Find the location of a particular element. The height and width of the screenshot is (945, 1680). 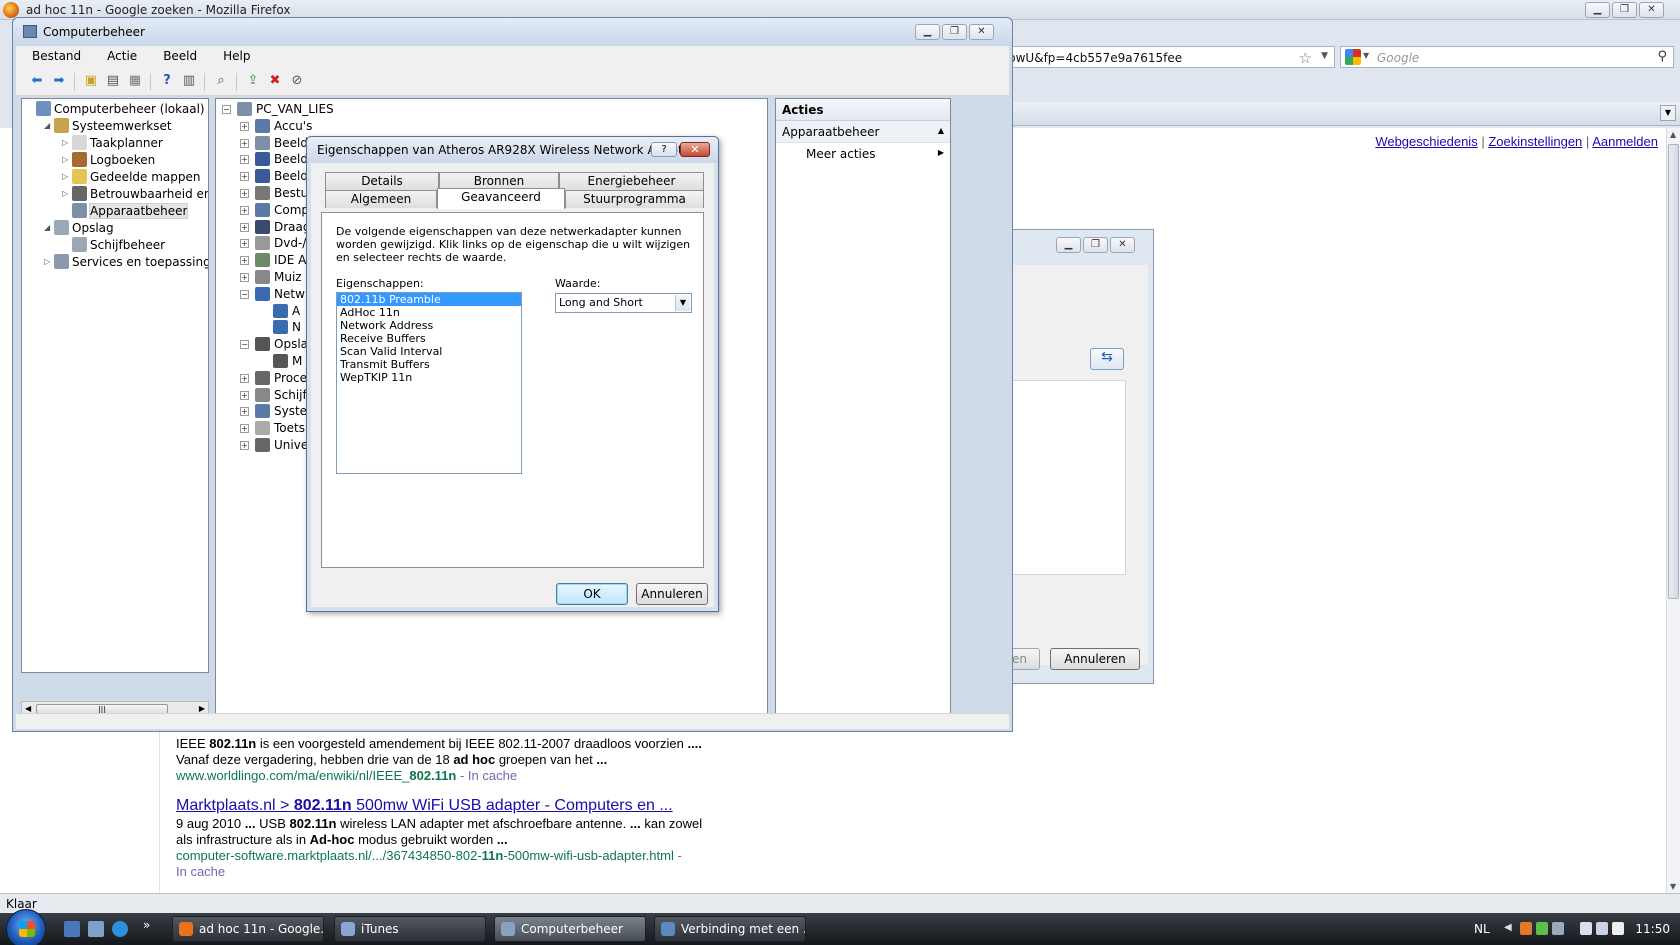

tab-list-chevron-icon: ▼ is located at coordinates (1668, 113).